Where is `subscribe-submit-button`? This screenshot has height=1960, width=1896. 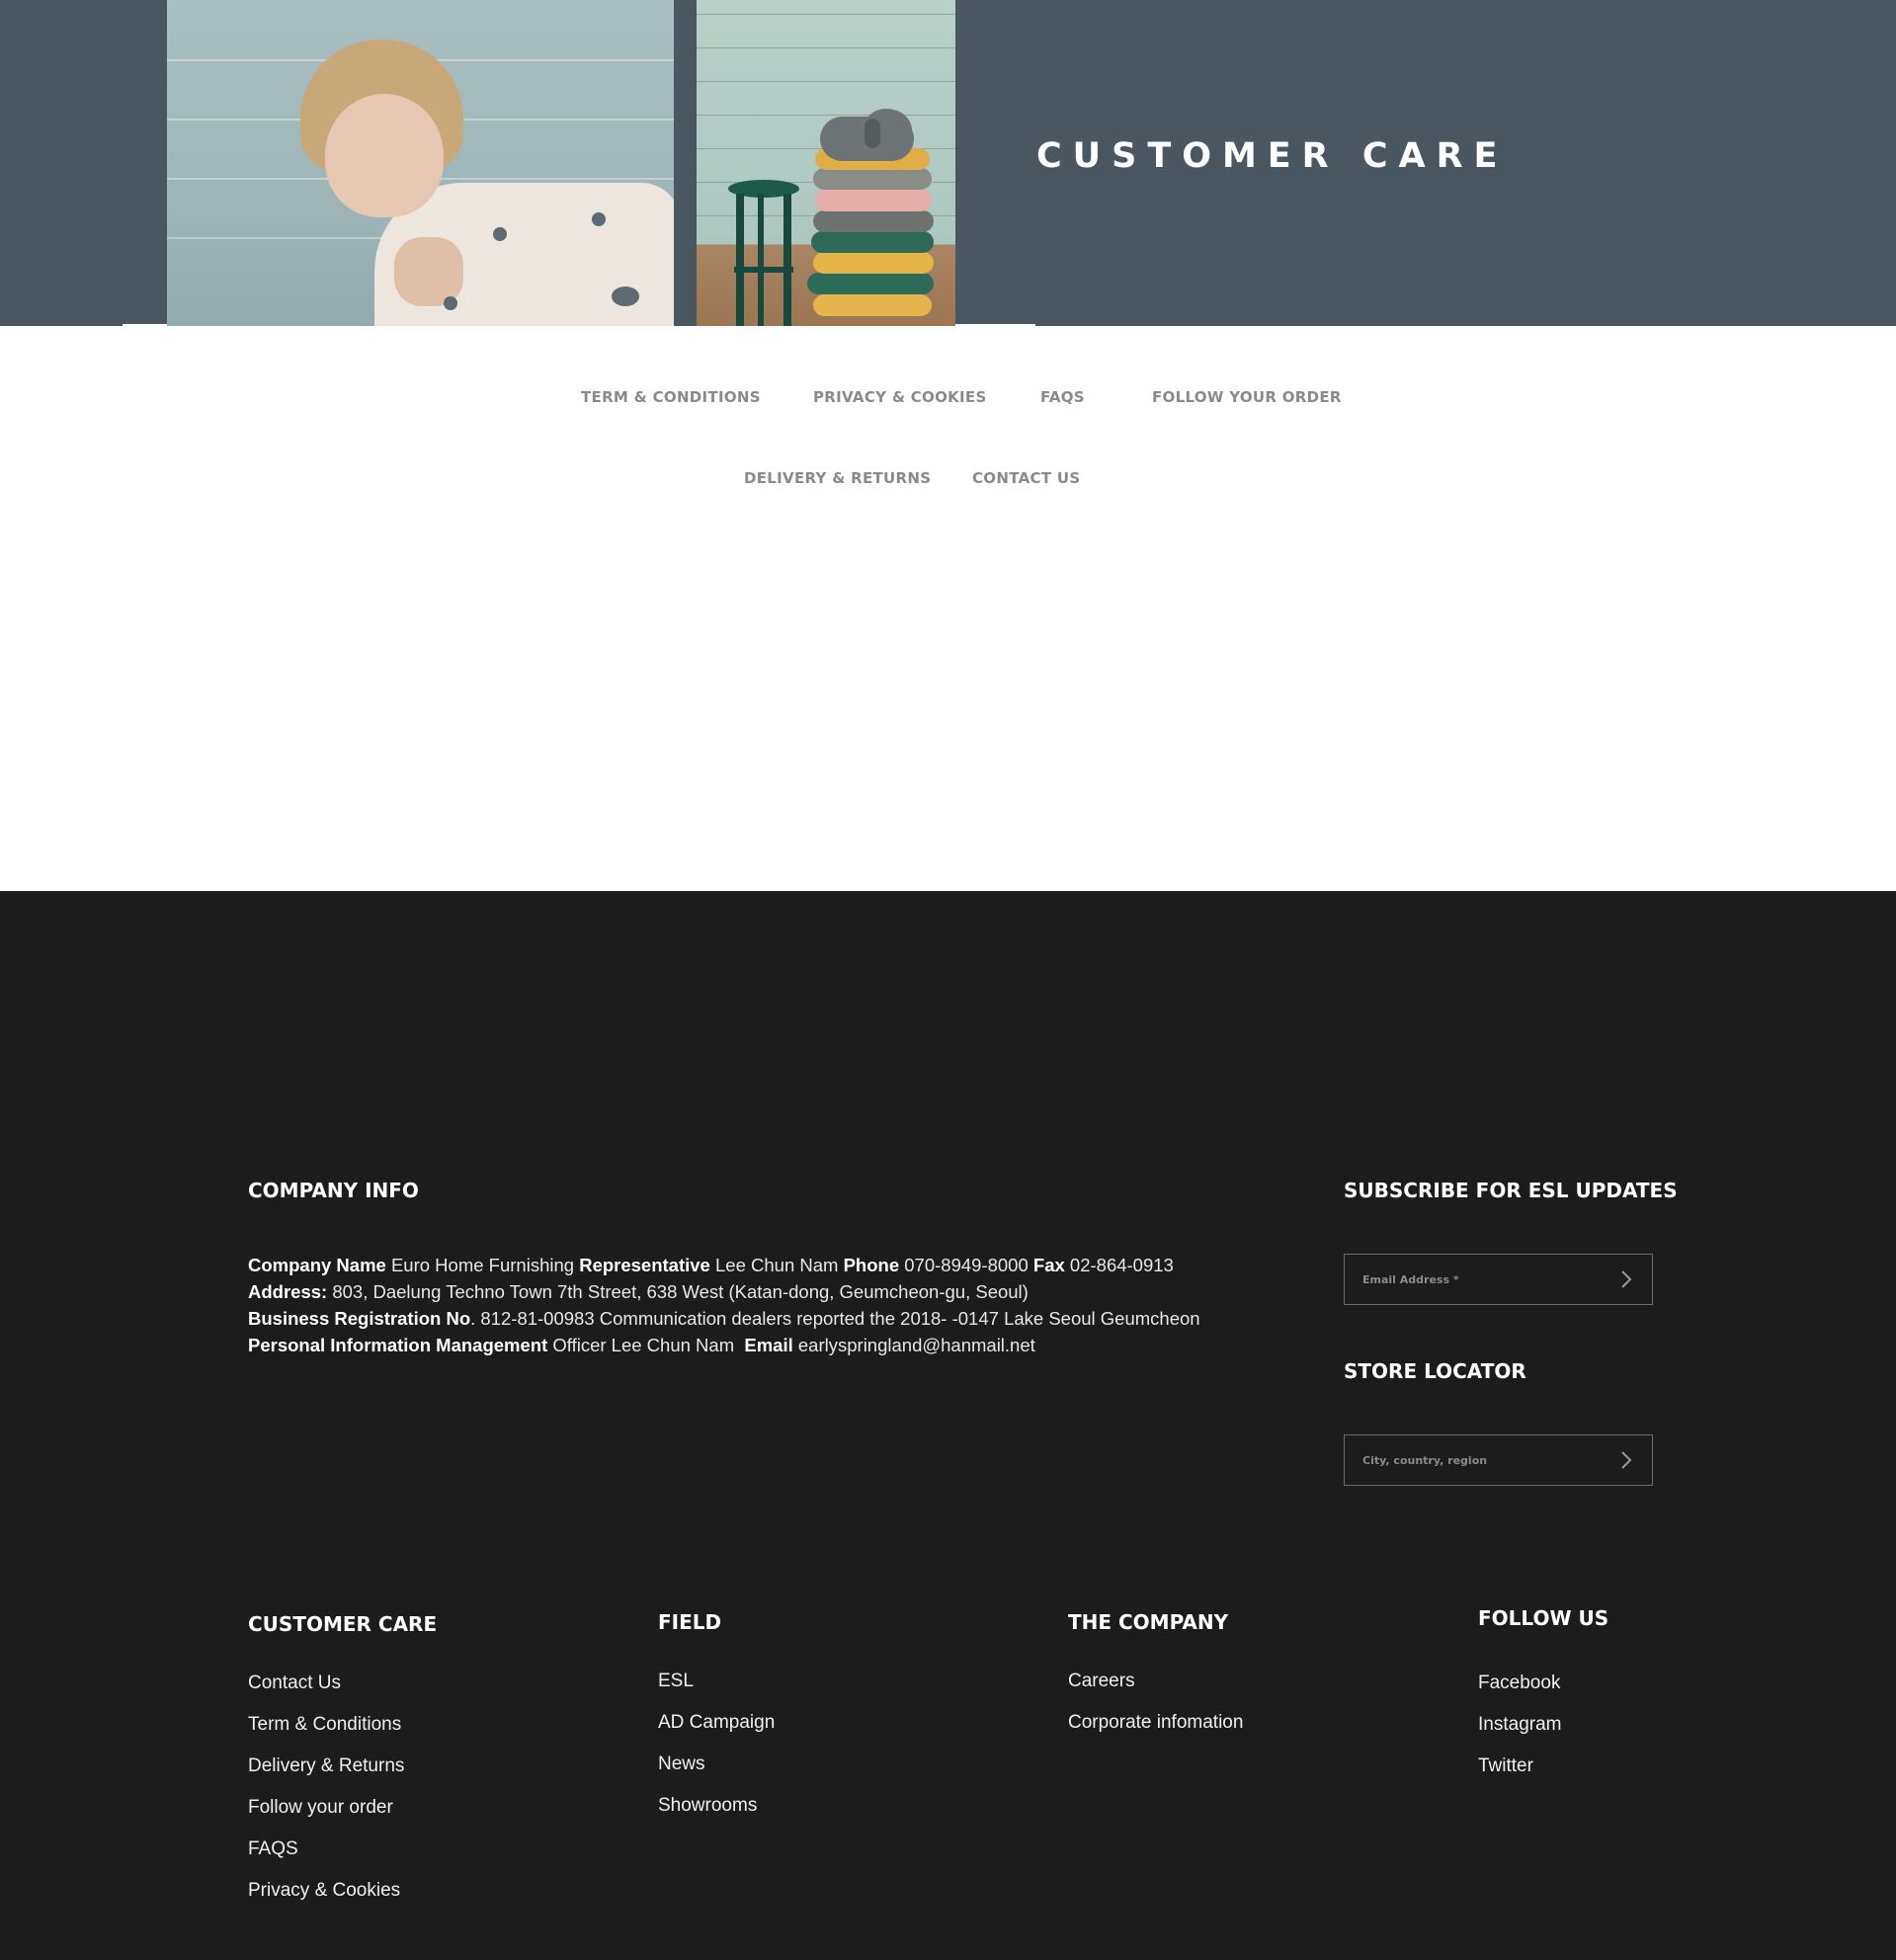
subscribe-submit-button is located at coordinates (1626, 1279).